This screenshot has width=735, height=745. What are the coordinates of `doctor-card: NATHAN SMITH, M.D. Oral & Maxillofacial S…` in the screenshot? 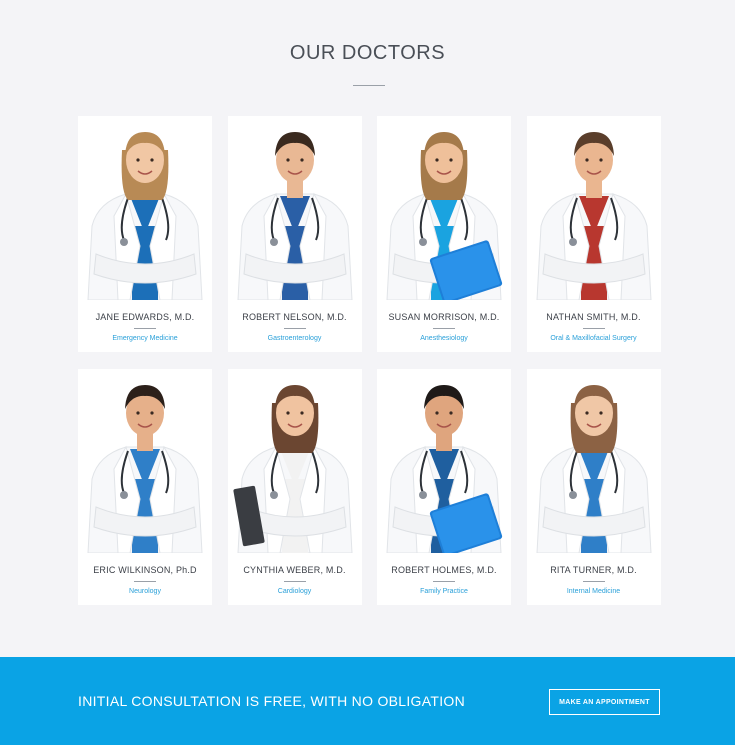 It's located at (593, 234).